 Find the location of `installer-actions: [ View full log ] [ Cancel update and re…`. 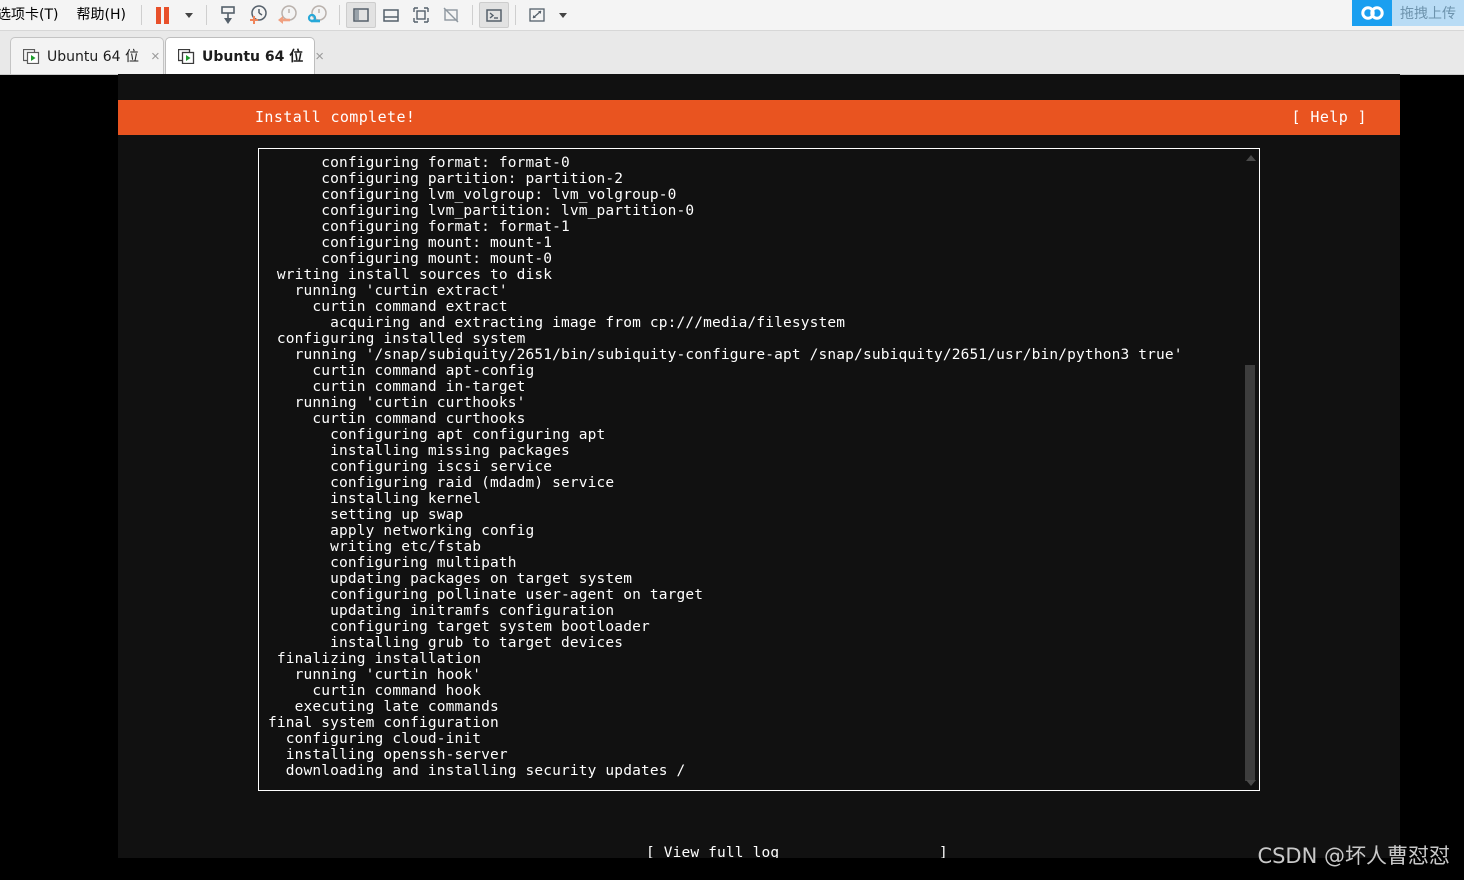

installer-actions: [ View full log ] [ Cancel update and re… is located at coordinates (759, 834).